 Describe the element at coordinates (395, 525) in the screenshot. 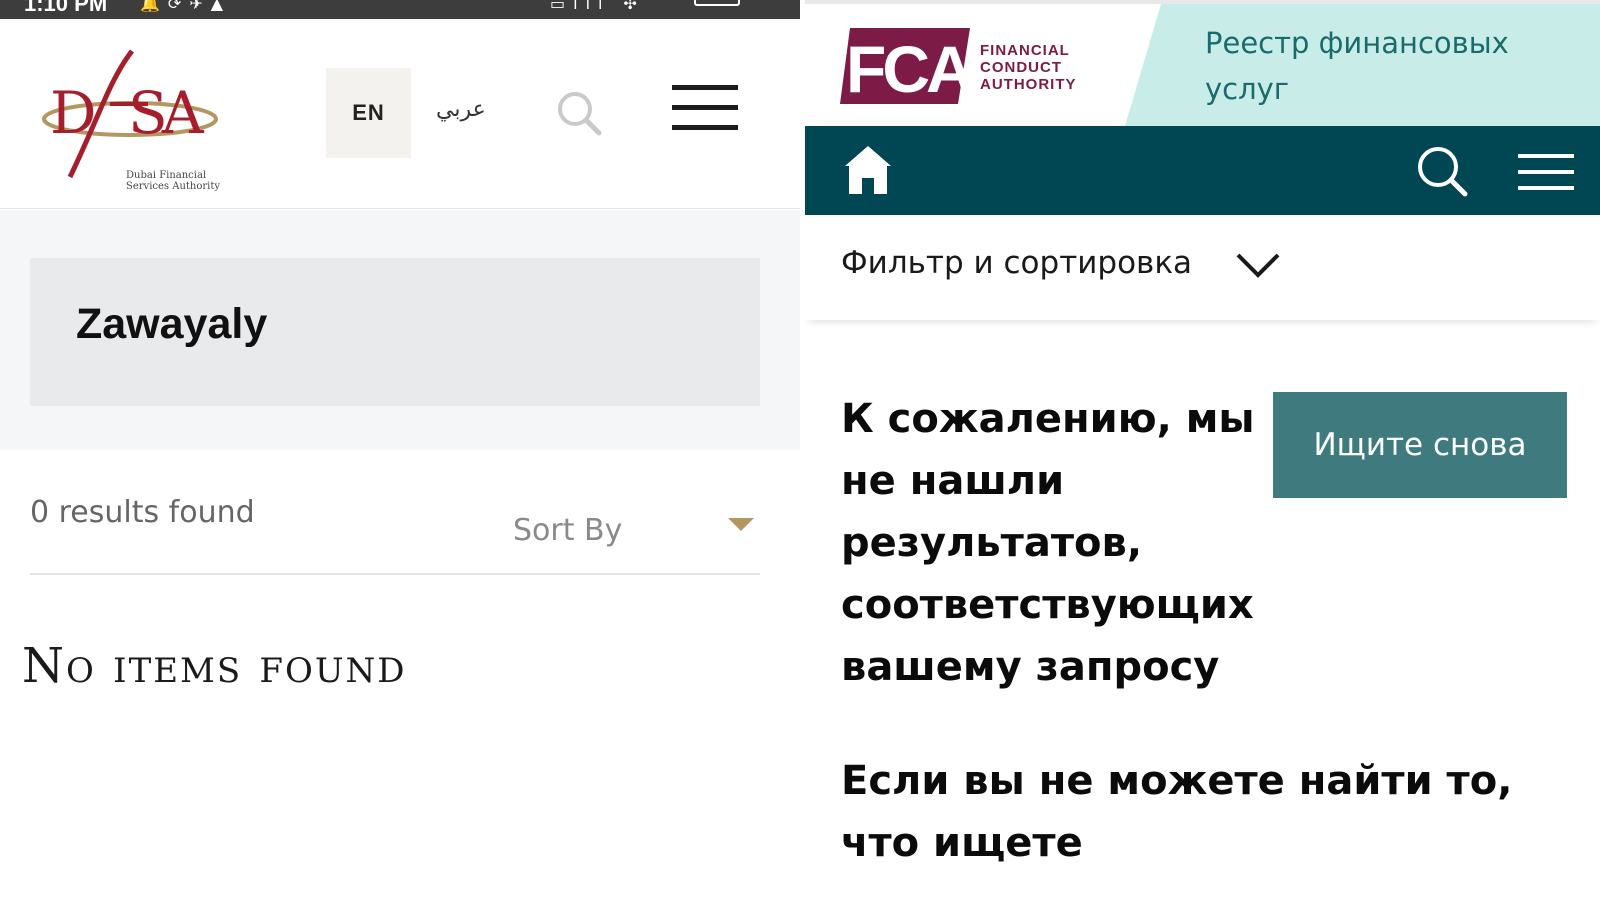

I see `results-toolbar: 0 results found Sort By` at that location.